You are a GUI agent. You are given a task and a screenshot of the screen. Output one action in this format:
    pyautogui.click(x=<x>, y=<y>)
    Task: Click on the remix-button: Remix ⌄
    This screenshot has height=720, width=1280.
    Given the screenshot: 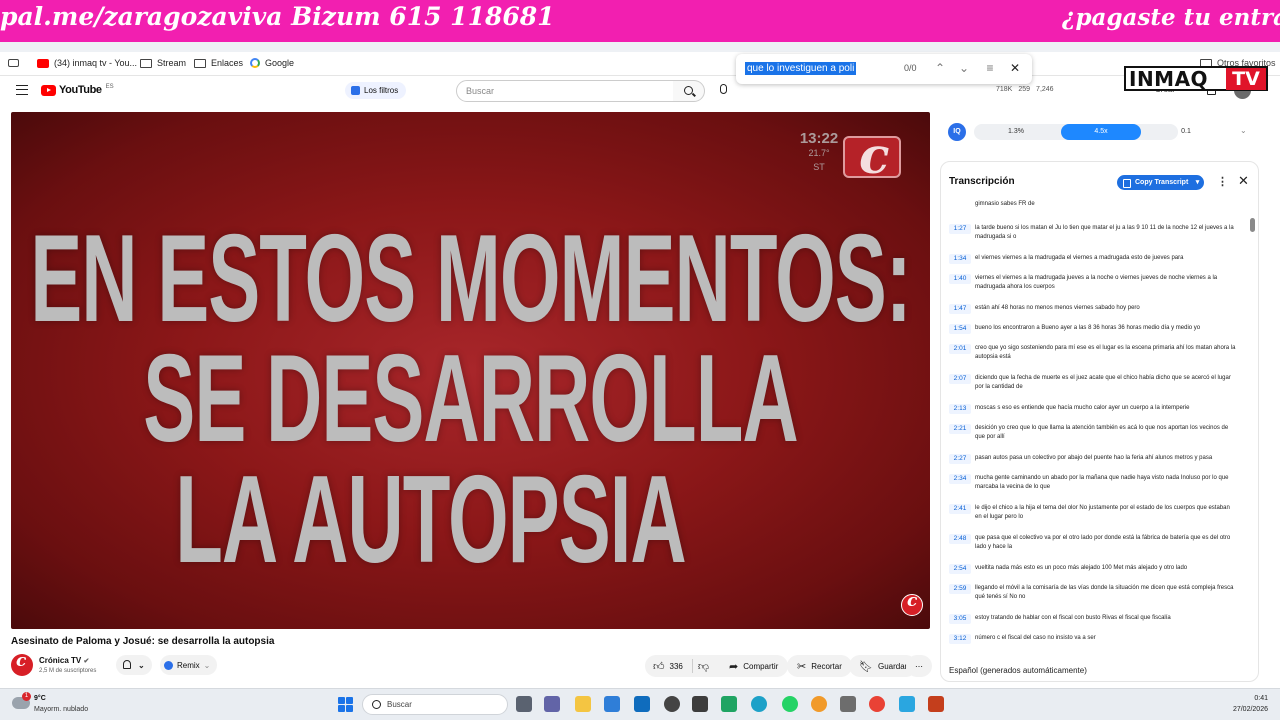 What is the action you would take?
    pyautogui.click(x=189, y=665)
    